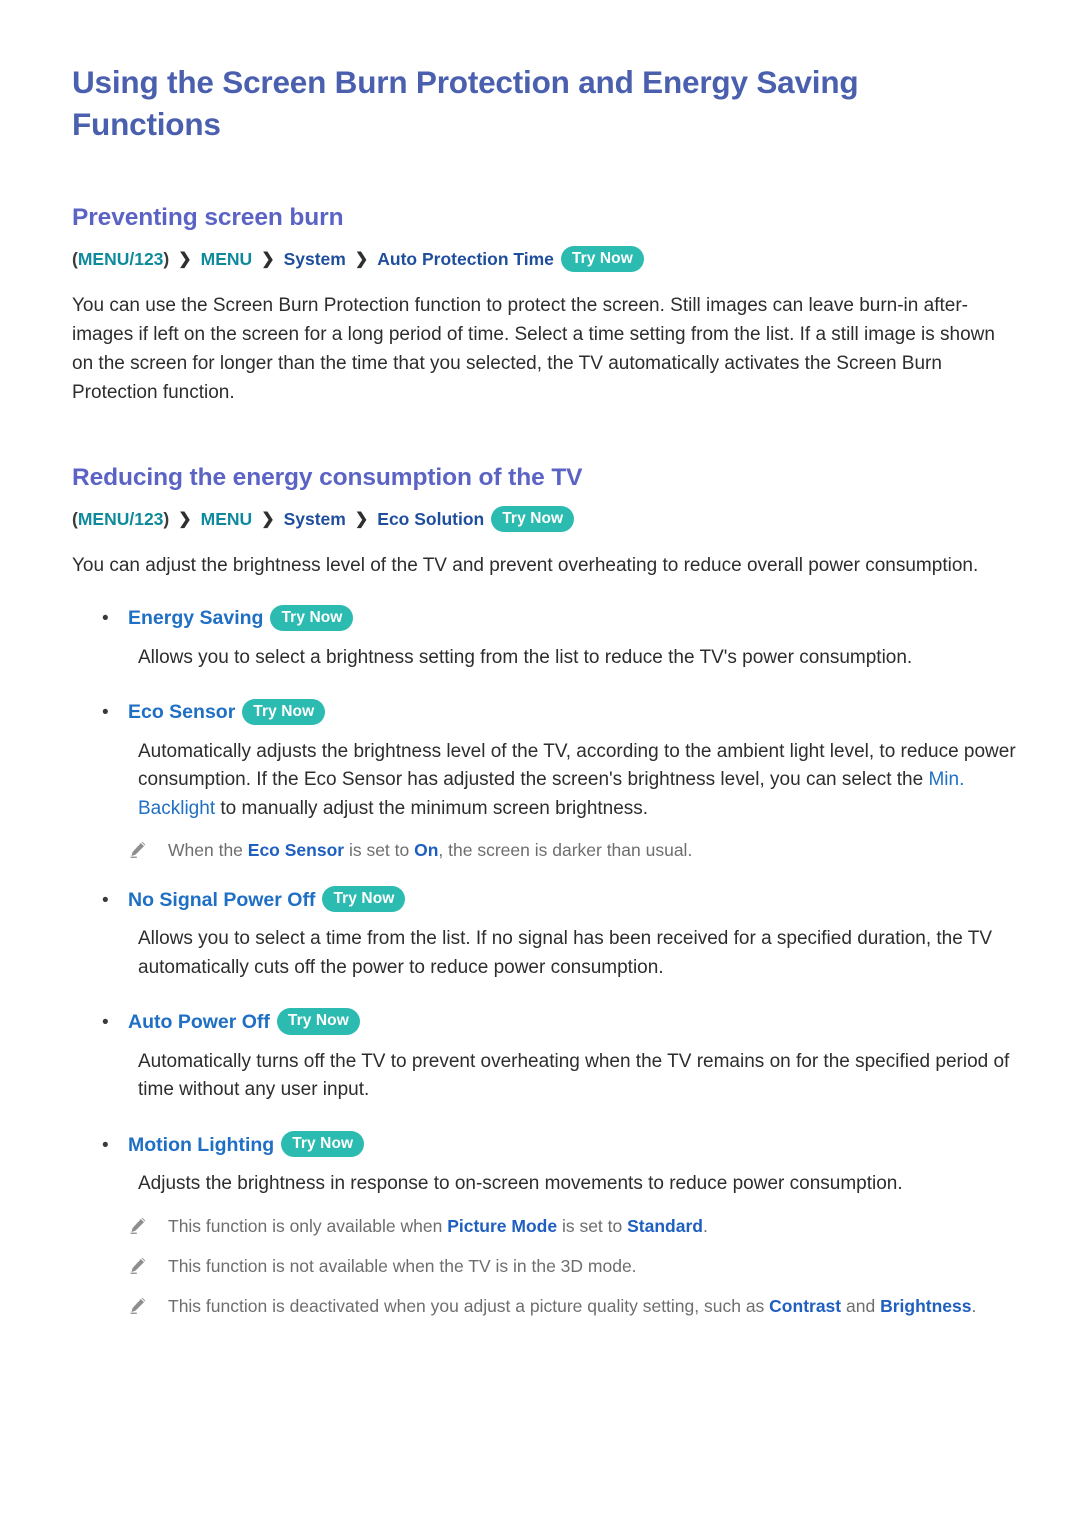 This screenshot has width=1080, height=1527. Describe the element at coordinates (426, 850) in the screenshot. I see `note-term-on: On` at that location.